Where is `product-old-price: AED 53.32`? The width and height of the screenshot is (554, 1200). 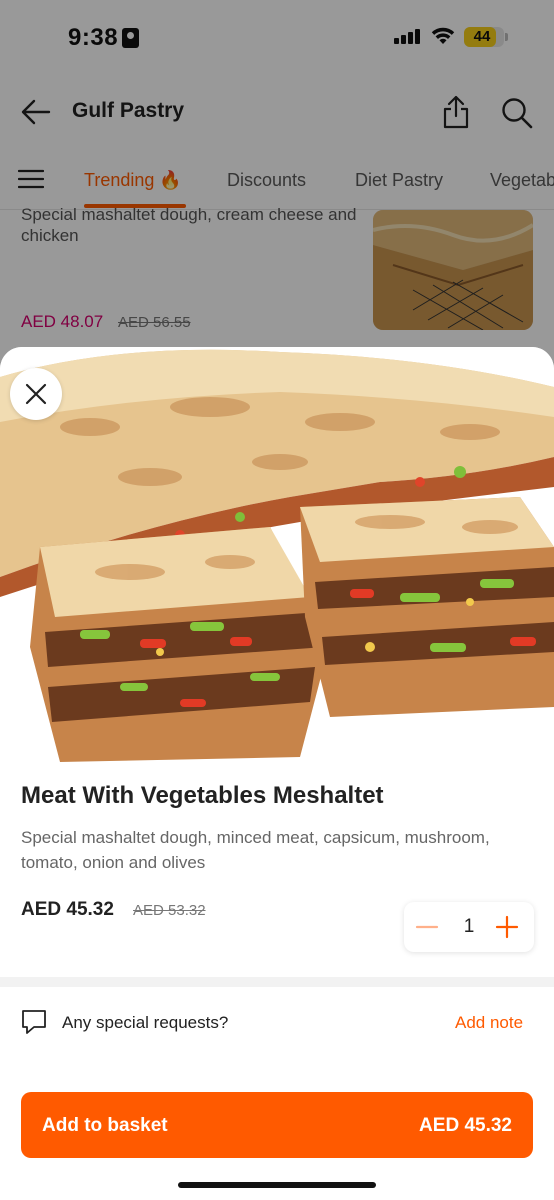 product-old-price: AED 53.32 is located at coordinates (169, 910).